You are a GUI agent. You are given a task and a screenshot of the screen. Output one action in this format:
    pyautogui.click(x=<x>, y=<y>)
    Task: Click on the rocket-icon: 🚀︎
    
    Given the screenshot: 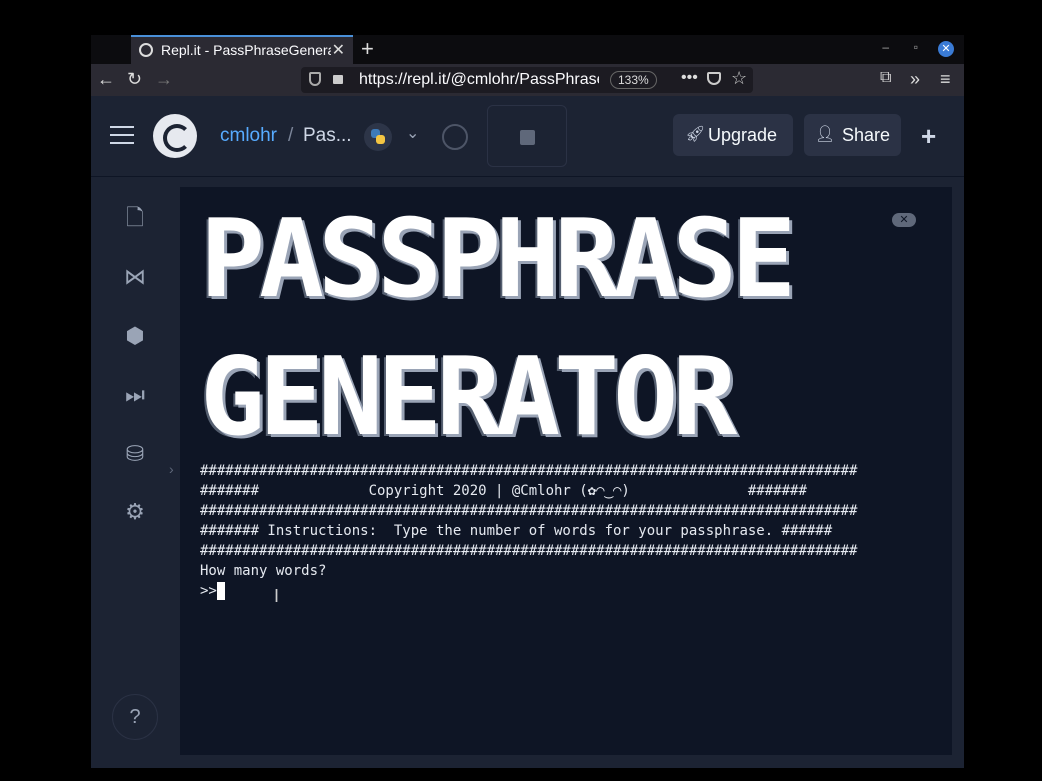 What is the action you would take?
    pyautogui.click(x=695, y=134)
    